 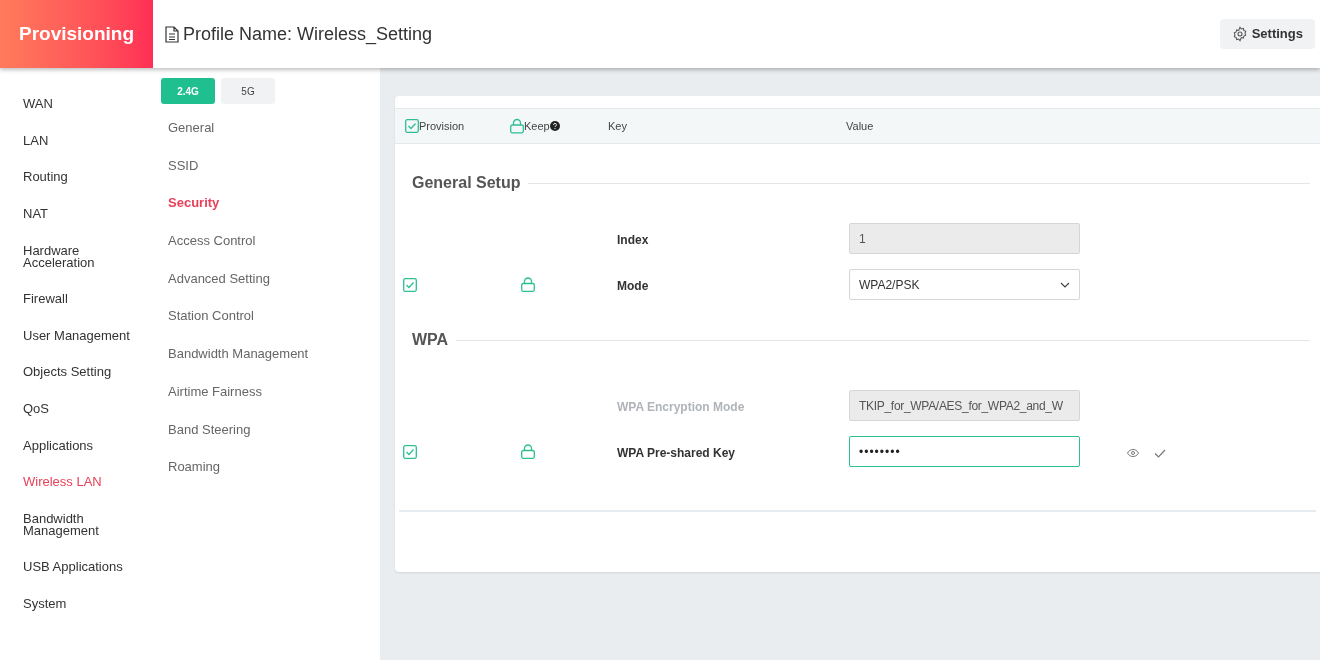 What do you see at coordinates (1065, 284) in the screenshot?
I see `chevron-down-icon` at bounding box center [1065, 284].